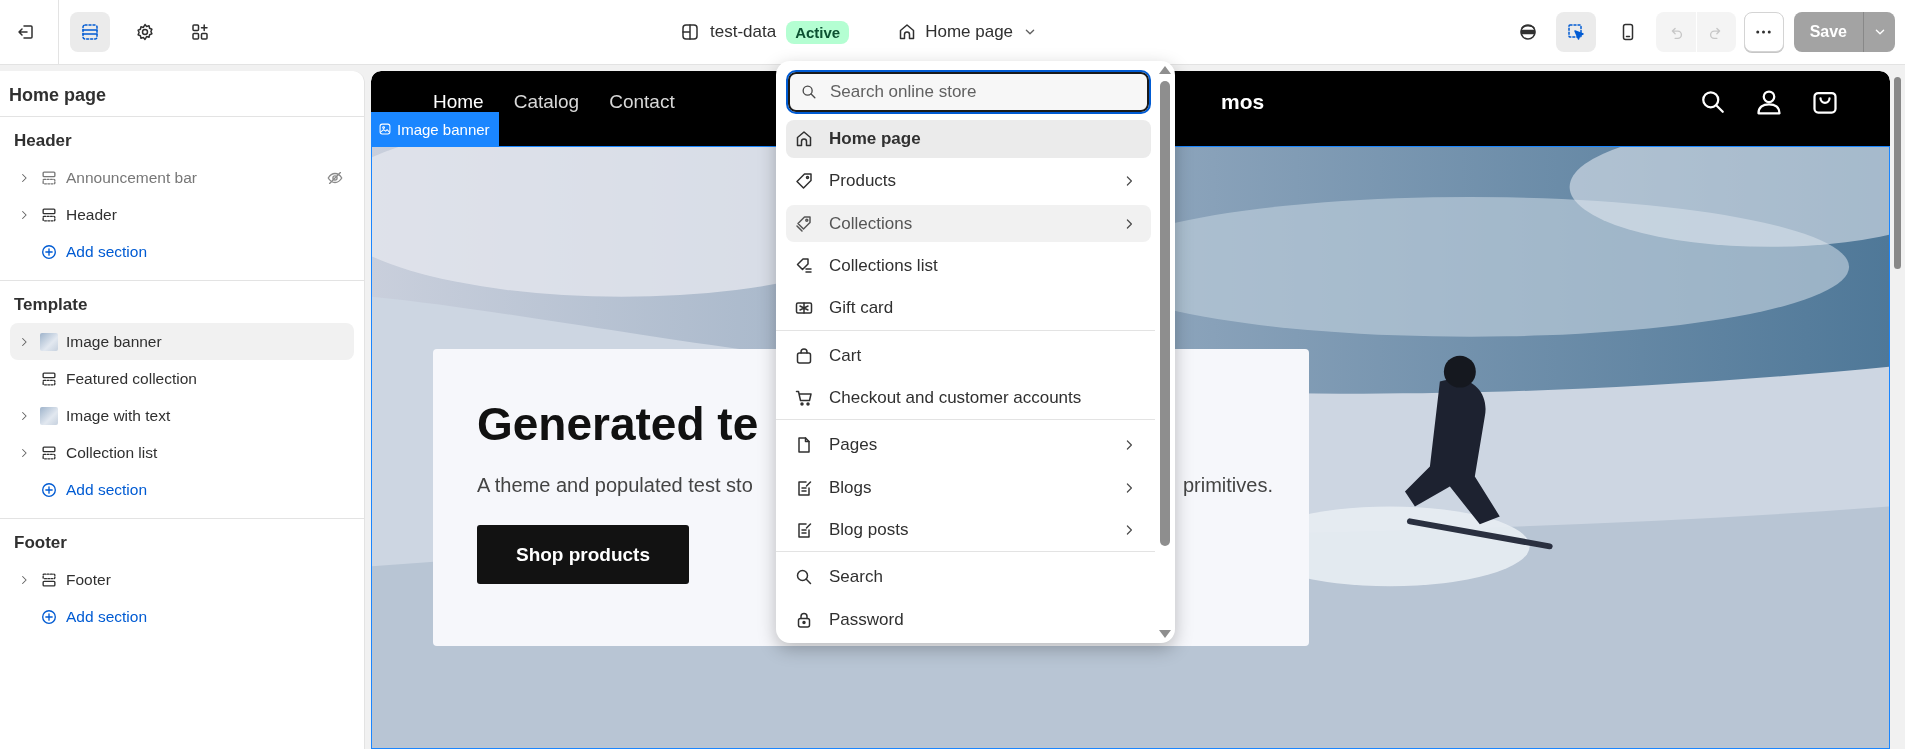  I want to click on banner-heading: Generated te, so click(618, 424).